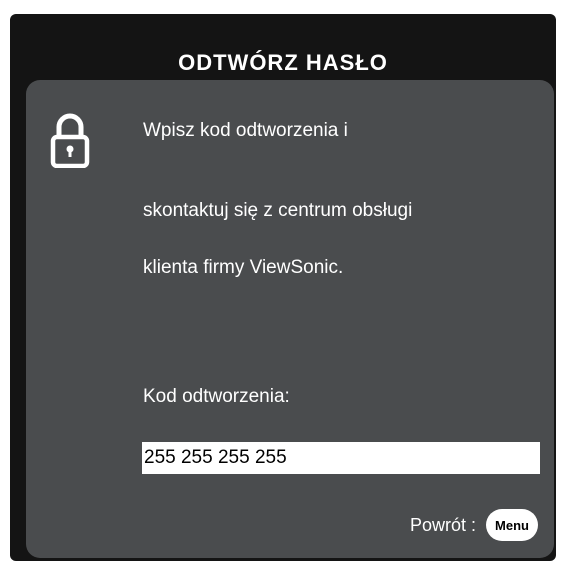 Image resolution: width=563 pixels, height=565 pixels. What do you see at coordinates (216, 396) in the screenshot?
I see `recovery-code-label: Kod odtworzenia:` at bounding box center [216, 396].